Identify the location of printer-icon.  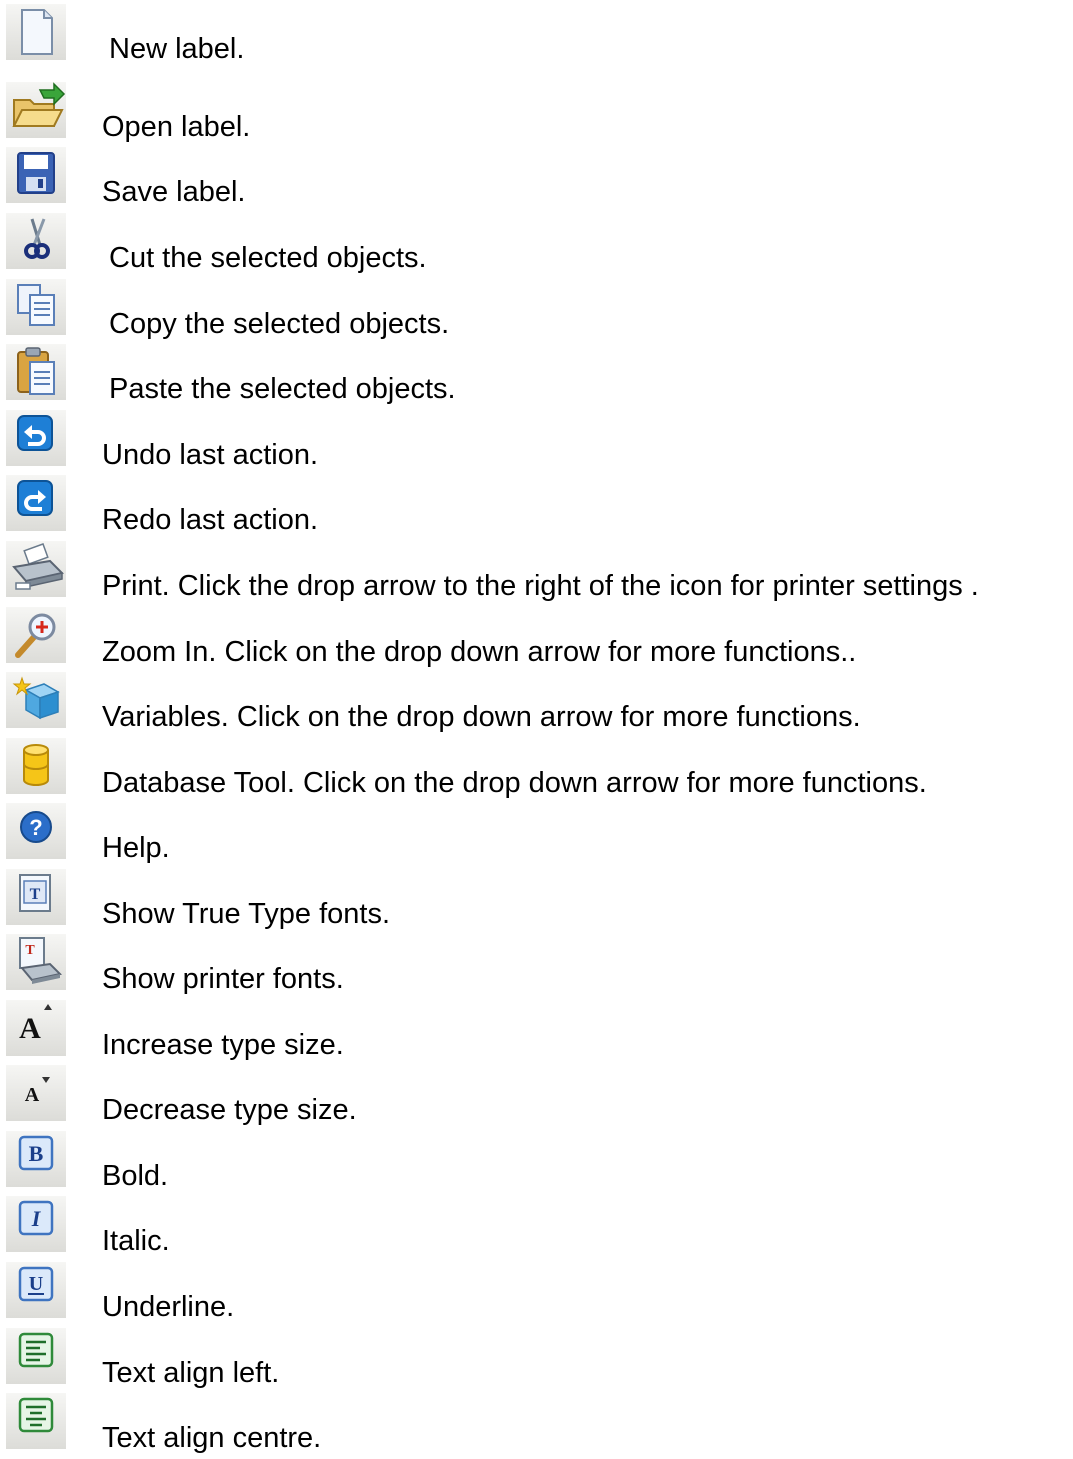
(36, 569).